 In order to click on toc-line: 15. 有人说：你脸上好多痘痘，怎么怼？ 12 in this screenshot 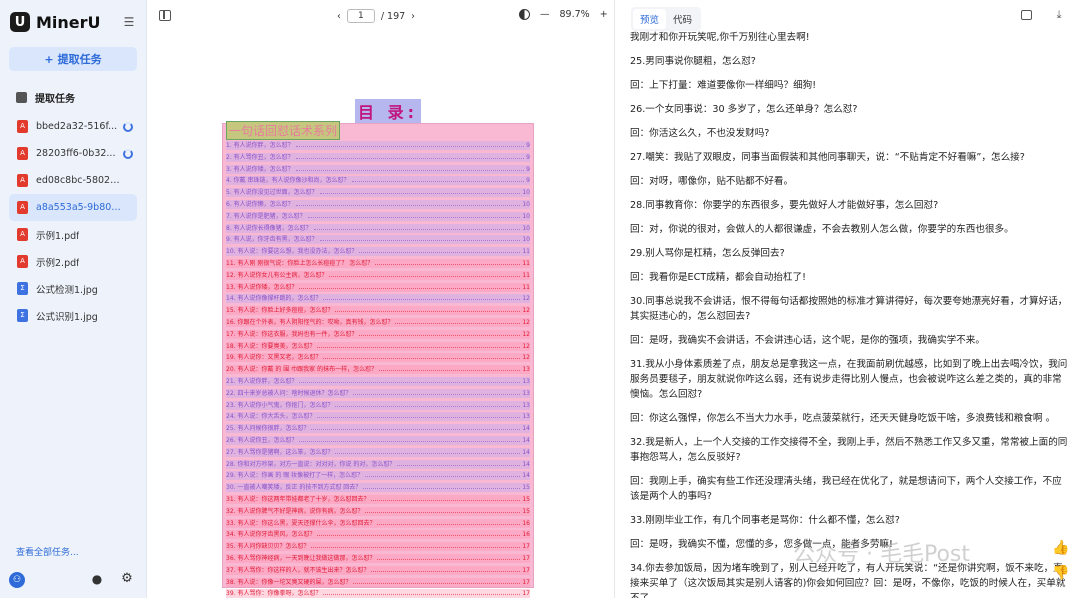, I will do `click(378, 311)`.